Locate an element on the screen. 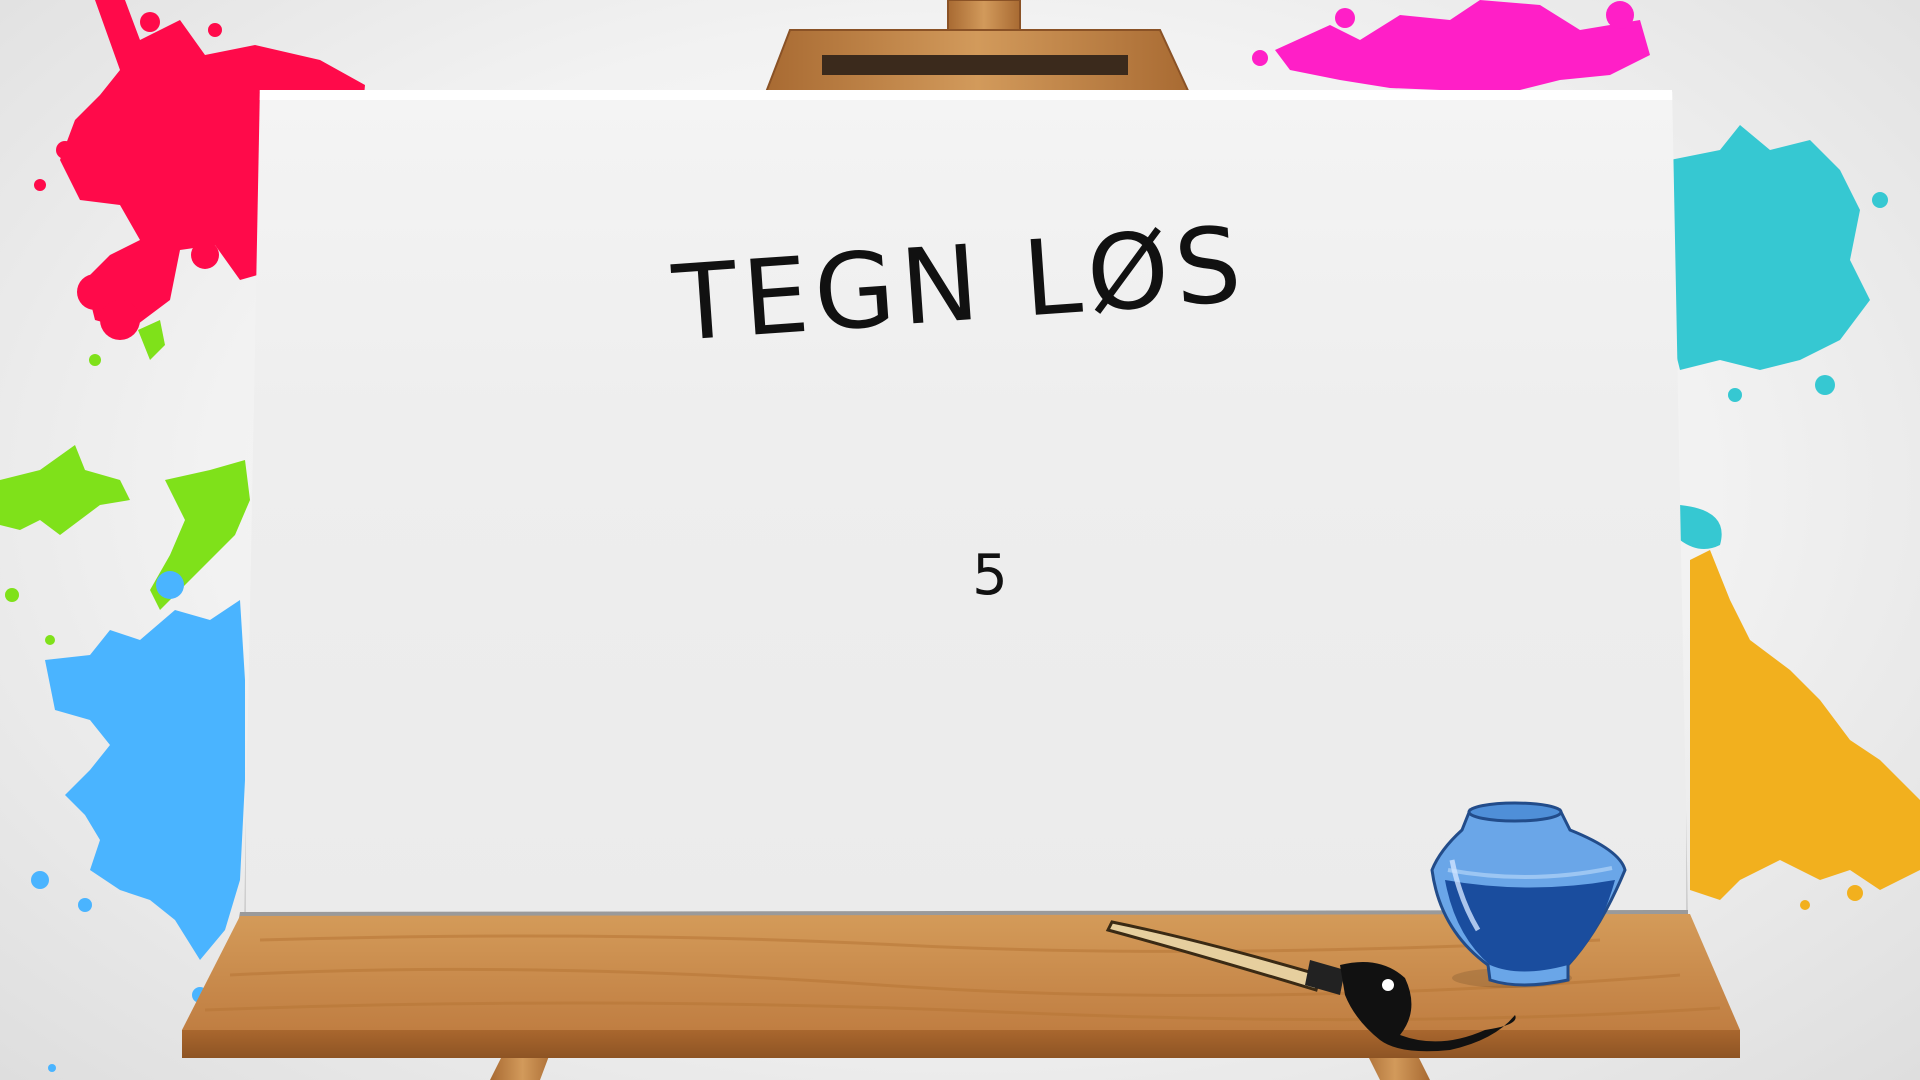 The height and width of the screenshot is (1080, 1920). ink-jar-icon is located at coordinates (1528, 894).